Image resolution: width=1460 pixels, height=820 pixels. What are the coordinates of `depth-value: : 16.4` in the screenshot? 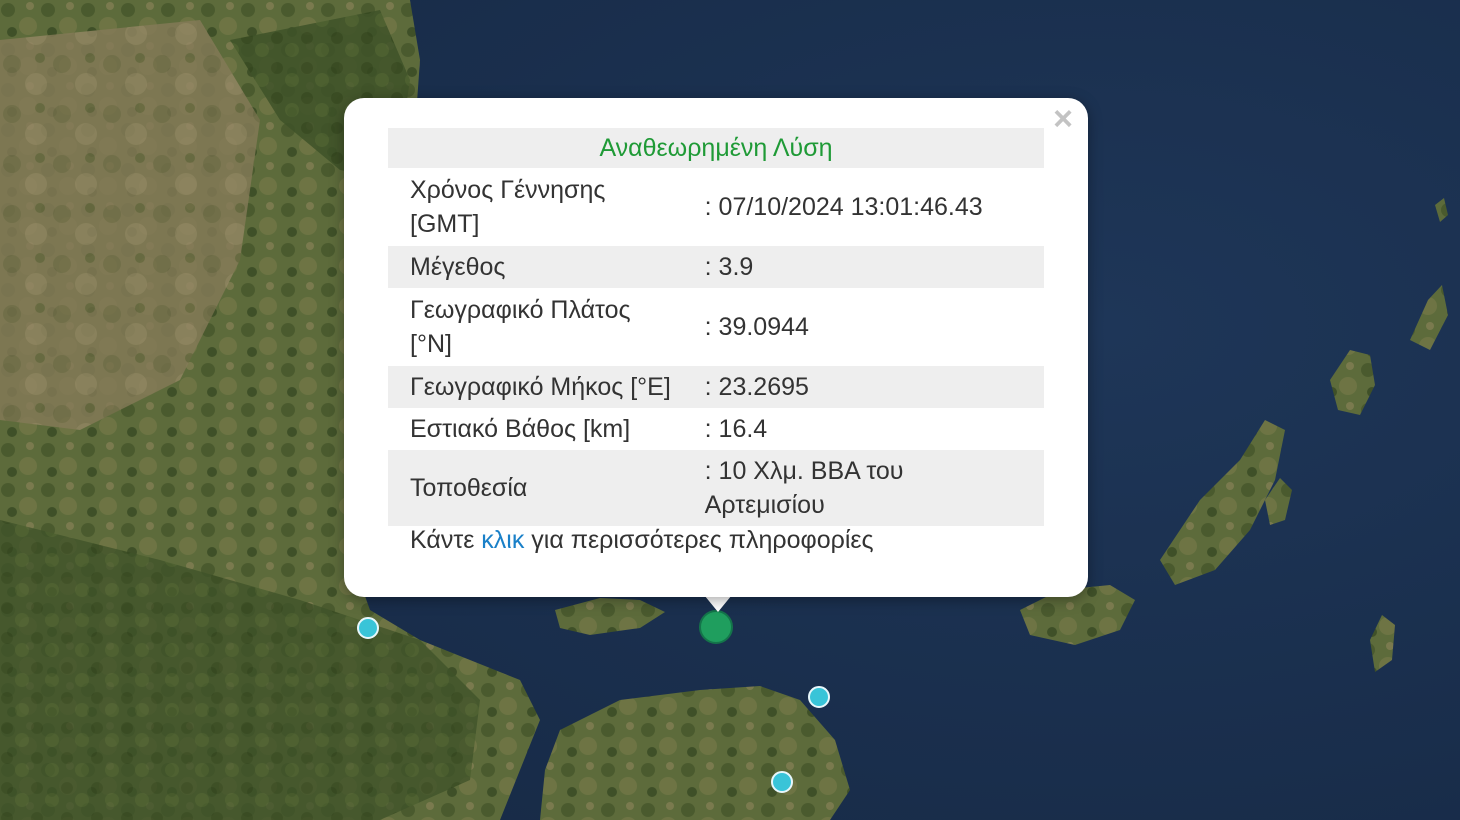 It's located at (736, 429).